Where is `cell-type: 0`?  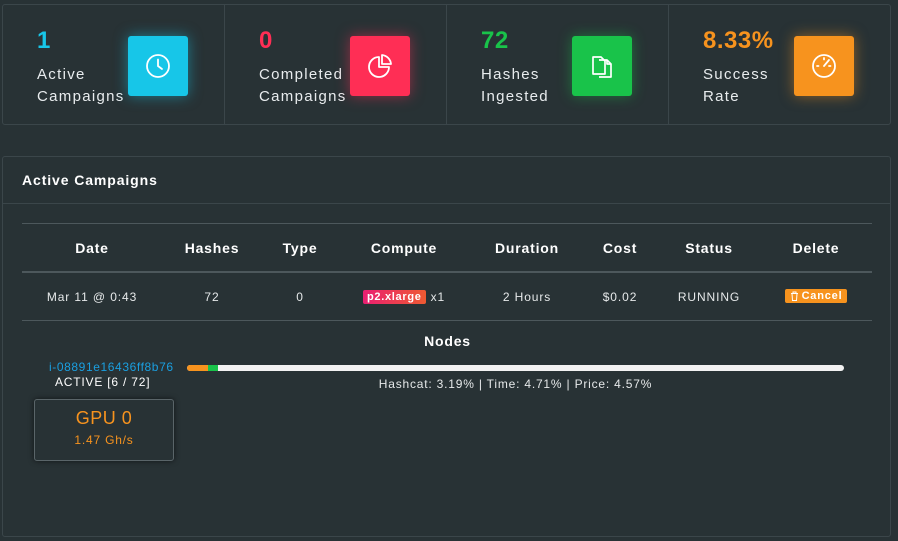 cell-type: 0 is located at coordinates (300, 296).